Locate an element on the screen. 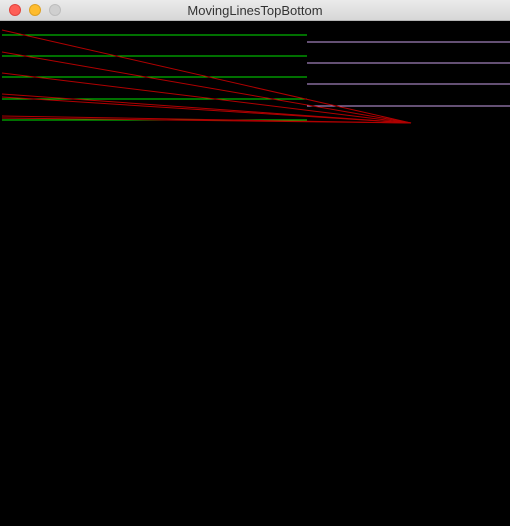 This screenshot has height=526, width=510. window-title: MovingLinesTopBottom is located at coordinates (255, 10).